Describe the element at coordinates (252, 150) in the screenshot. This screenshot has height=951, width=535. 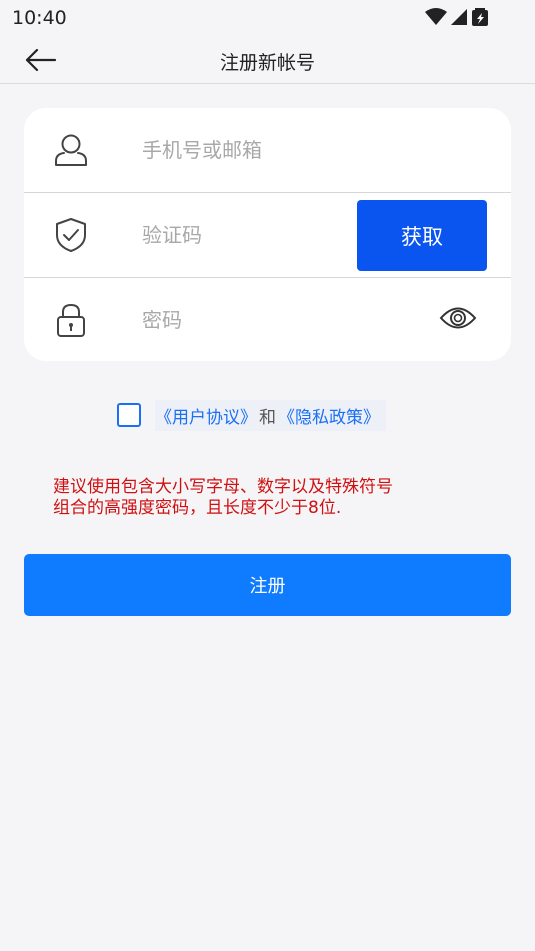
I see `account-input` at that location.